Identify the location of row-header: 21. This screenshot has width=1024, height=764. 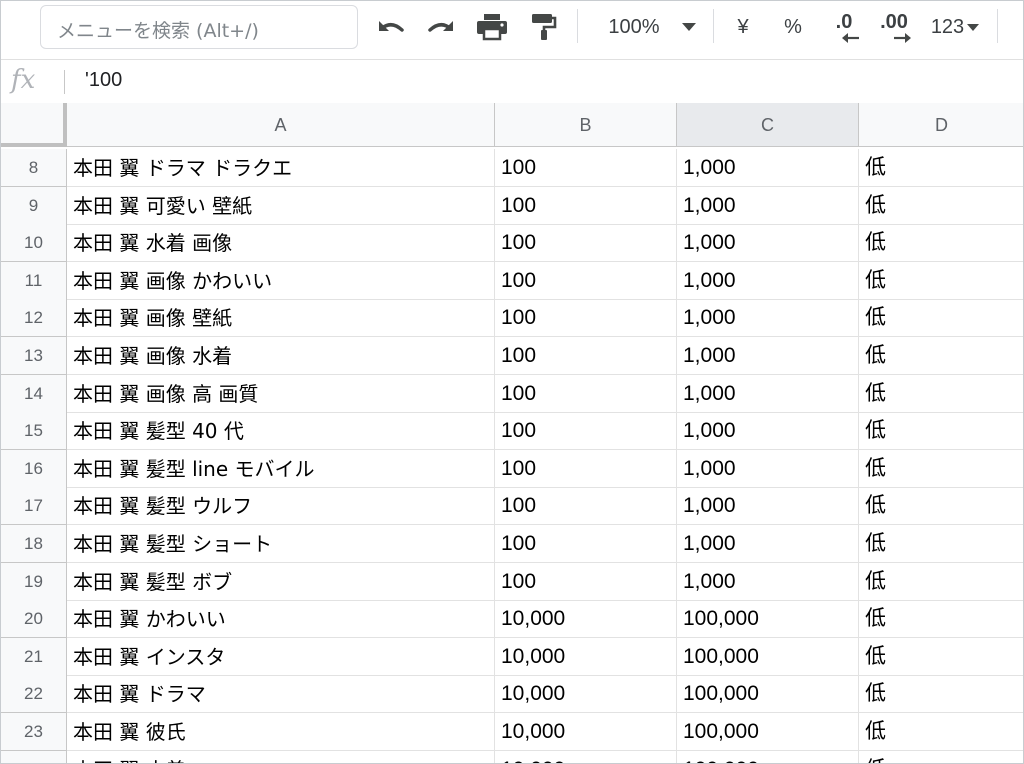
(34, 656).